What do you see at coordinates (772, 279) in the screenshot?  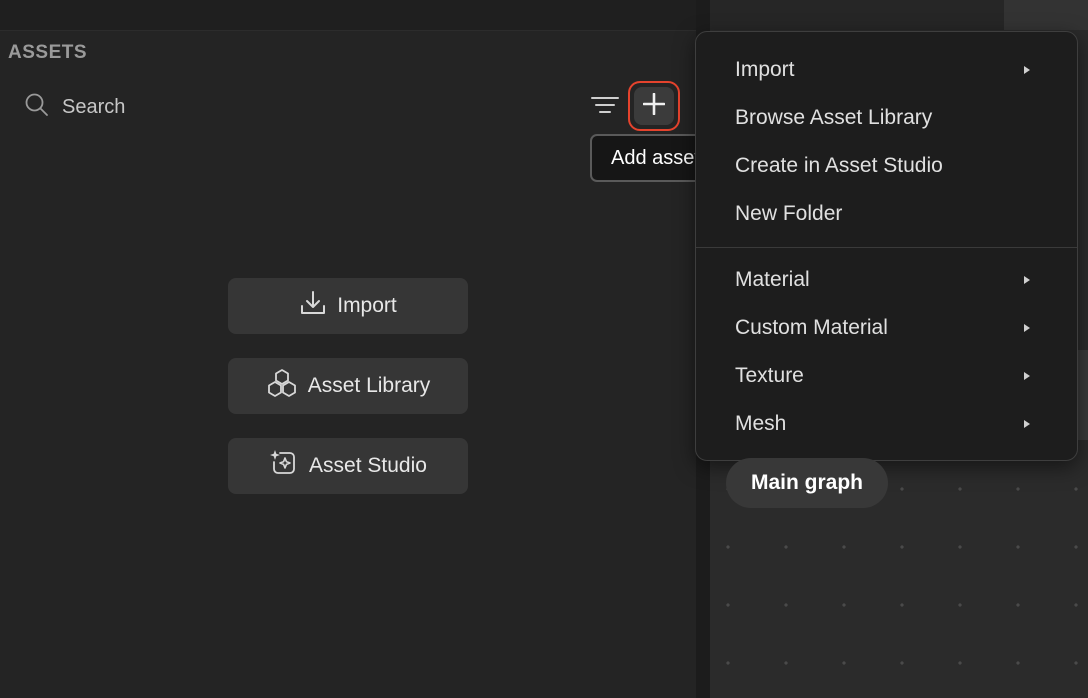 I see `menu-item-label: Material` at bounding box center [772, 279].